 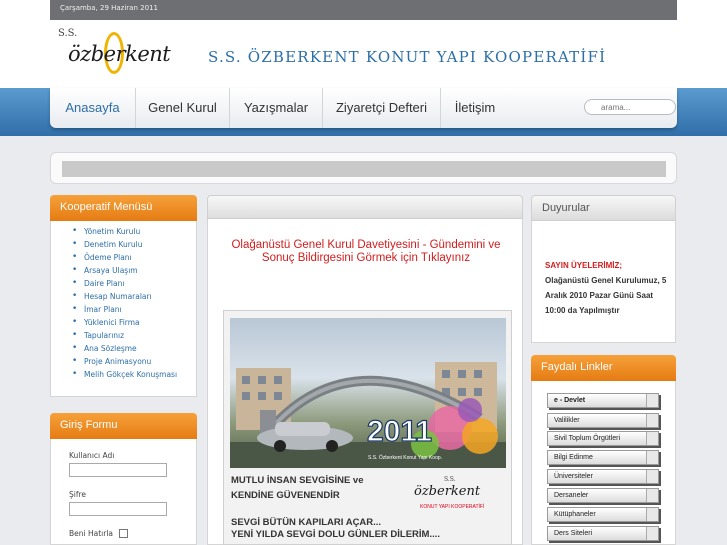 What do you see at coordinates (123, 208) in the screenshot?
I see `menu-box-title: Kooperatif Menüsü` at bounding box center [123, 208].